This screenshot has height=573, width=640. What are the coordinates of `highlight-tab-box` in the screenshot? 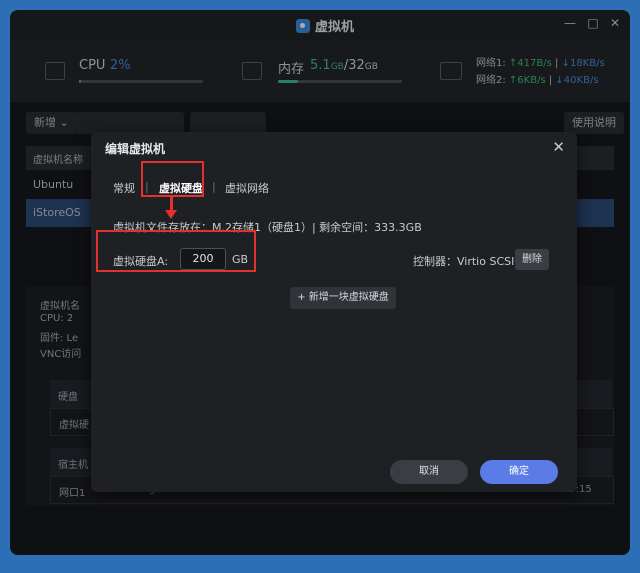 It's located at (172, 179).